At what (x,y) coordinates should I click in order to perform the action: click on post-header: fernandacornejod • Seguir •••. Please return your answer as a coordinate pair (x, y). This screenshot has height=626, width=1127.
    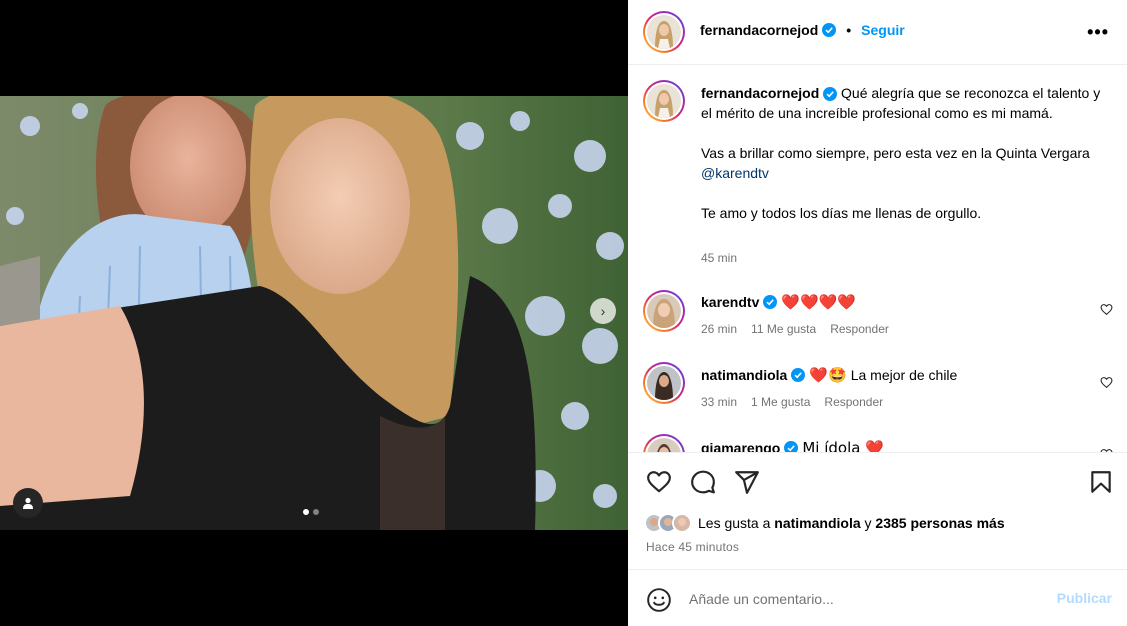
    Looking at the image, I should click on (877, 32).